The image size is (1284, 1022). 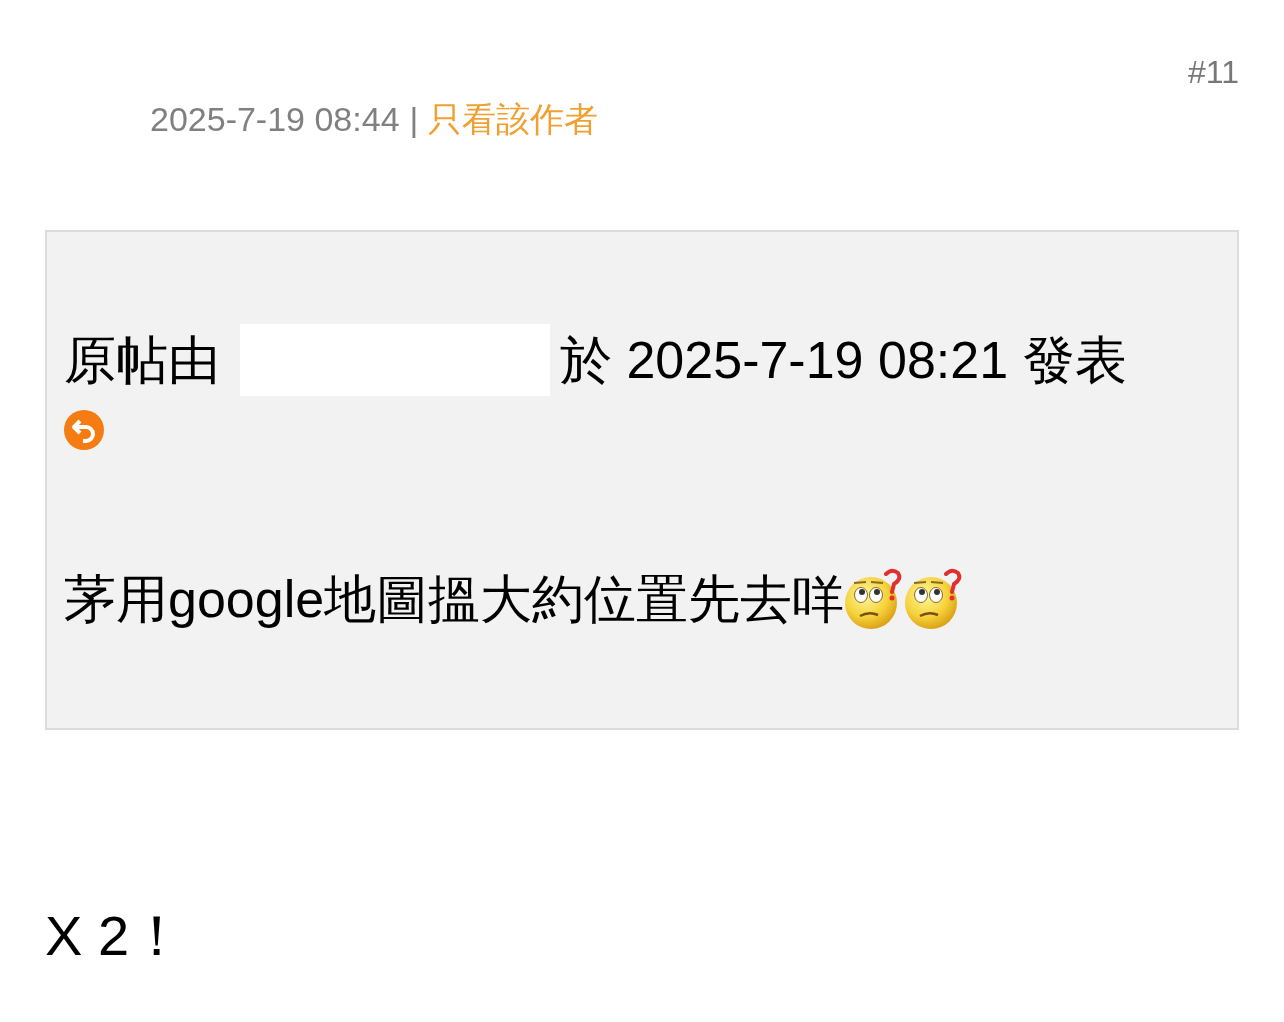 I want to click on post-number: #11, so click(x=1213, y=72).